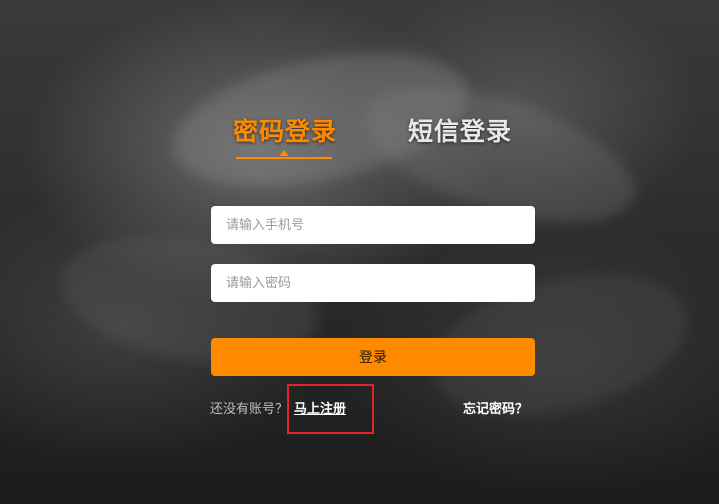 The width and height of the screenshot is (719, 504). I want to click on highlight-box, so click(330, 409).